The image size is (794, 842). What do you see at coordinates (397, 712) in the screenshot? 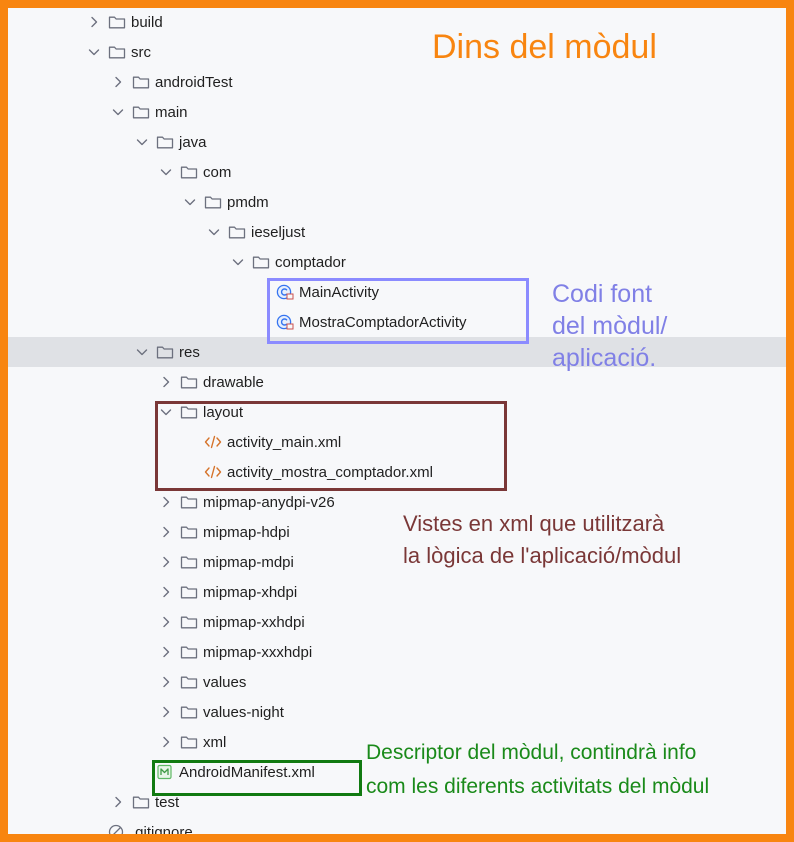
I see `tree-item-values-night: values-night` at bounding box center [397, 712].